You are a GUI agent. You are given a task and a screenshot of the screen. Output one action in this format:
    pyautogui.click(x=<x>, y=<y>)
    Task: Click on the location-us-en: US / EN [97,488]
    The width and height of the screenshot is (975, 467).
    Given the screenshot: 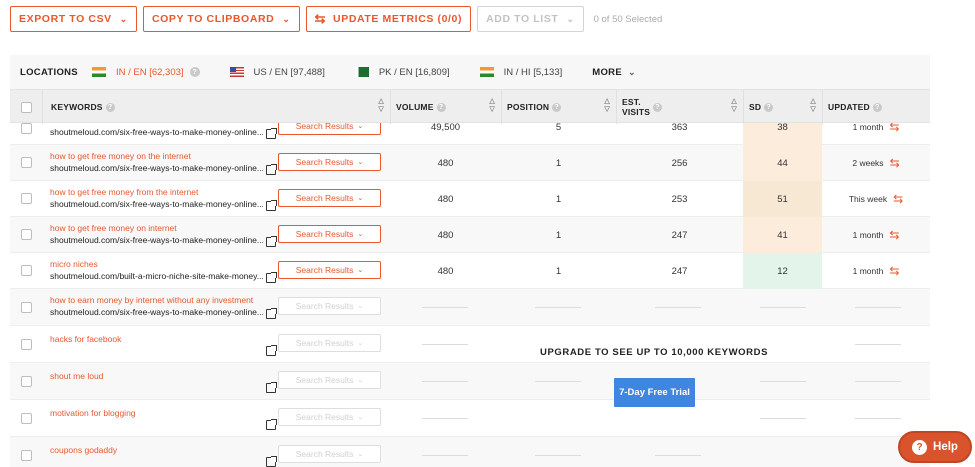 What is the action you would take?
    pyautogui.click(x=277, y=72)
    